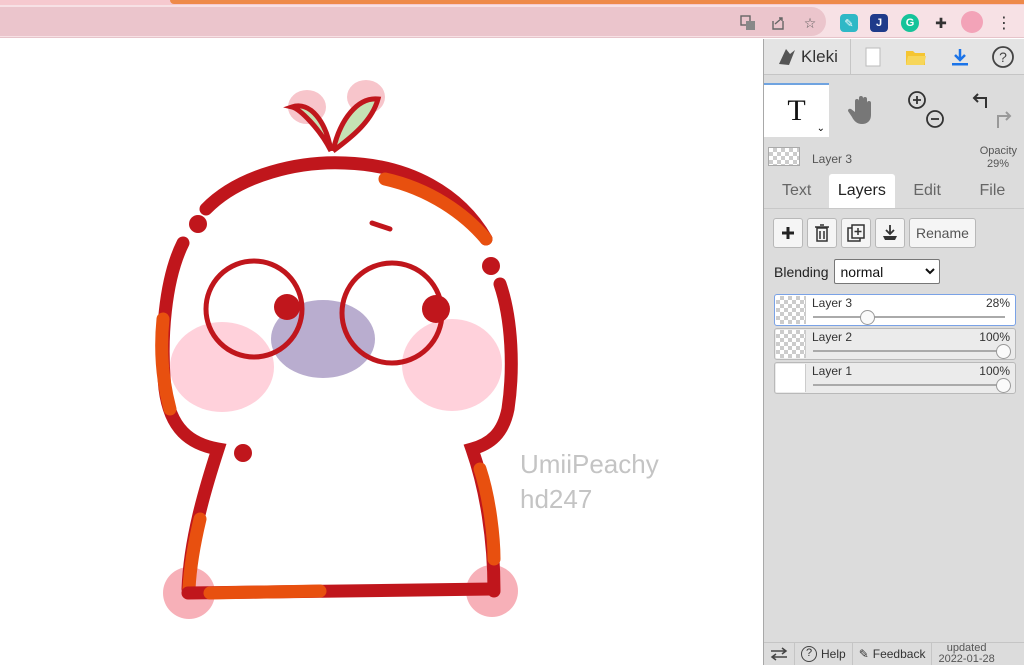 The height and width of the screenshot is (665, 1024). What do you see at coordinates (801, 271) in the screenshot?
I see `blending-label: Blending` at bounding box center [801, 271].